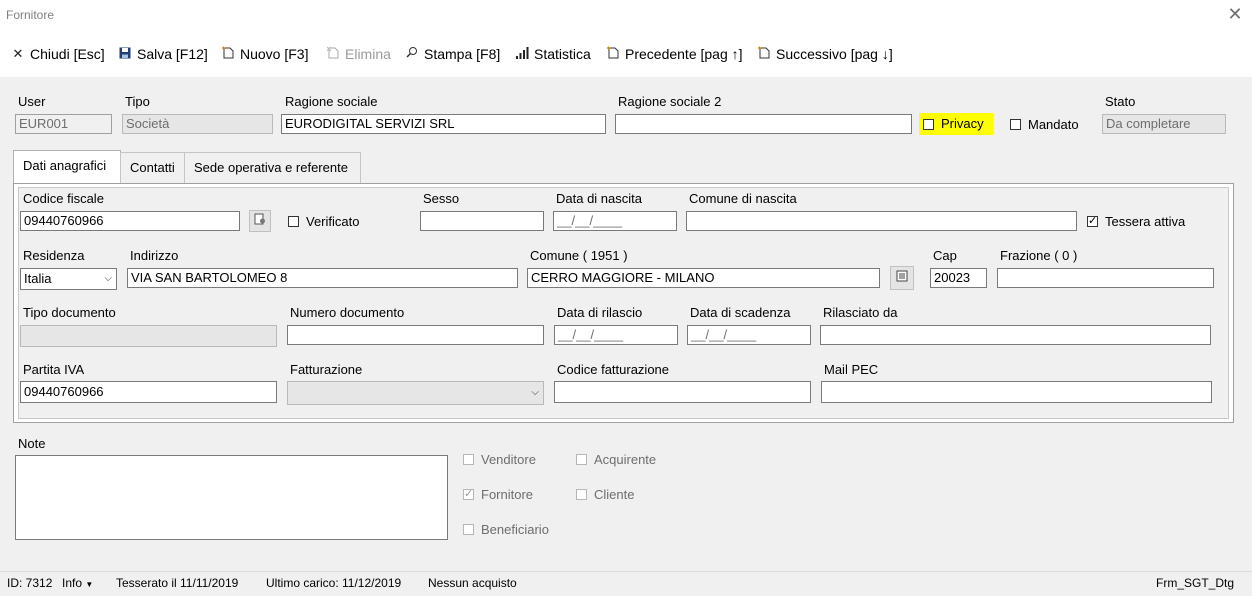 This screenshot has width=1252, height=596. I want to click on acquisti-status: Nessun acquisto, so click(472, 583).